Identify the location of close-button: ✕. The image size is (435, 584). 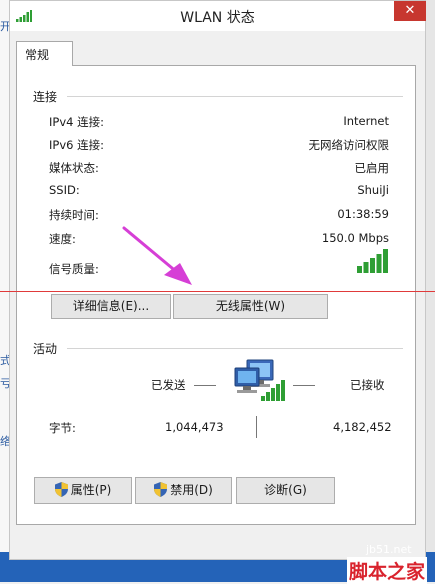
(410, 11).